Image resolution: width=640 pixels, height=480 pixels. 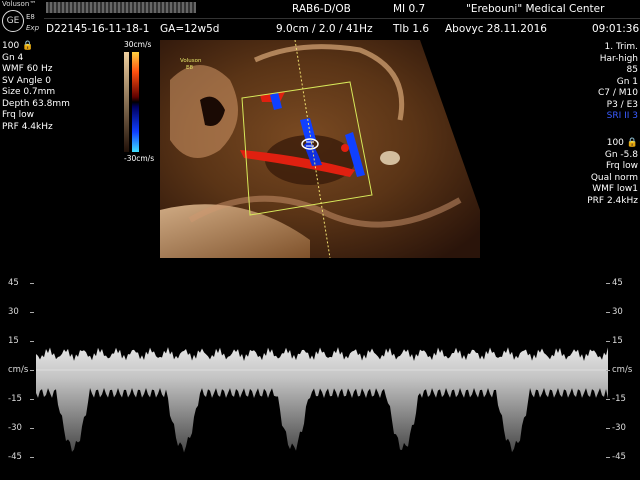 I want to click on patient-id: D22145-16-11-18-1, so click(x=98, y=29).